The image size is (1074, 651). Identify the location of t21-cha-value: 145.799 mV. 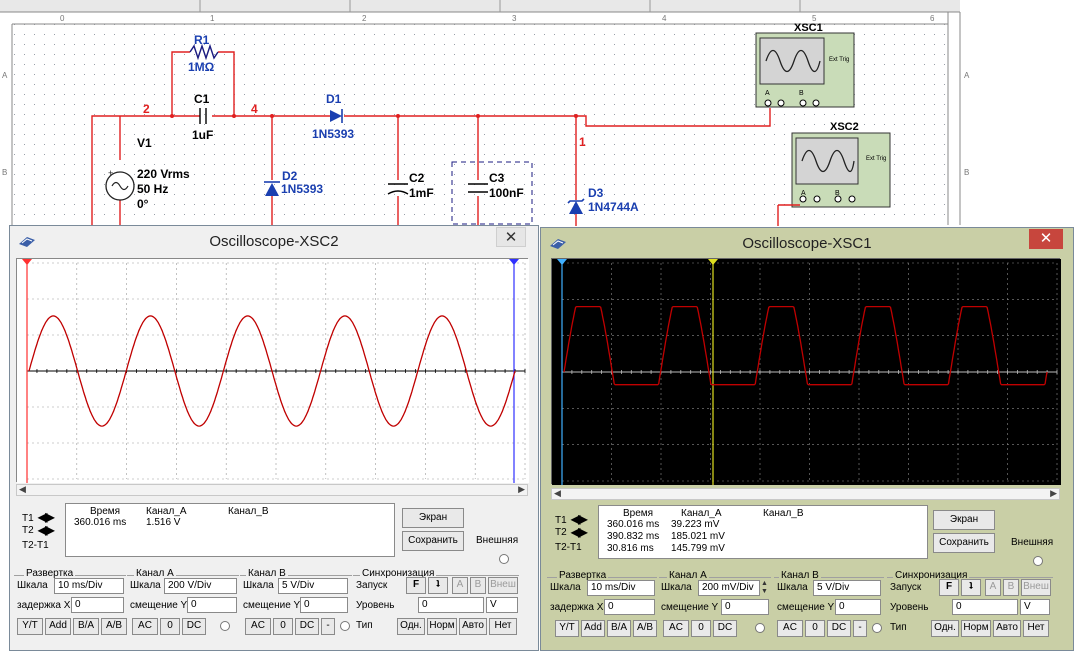
(698, 548).